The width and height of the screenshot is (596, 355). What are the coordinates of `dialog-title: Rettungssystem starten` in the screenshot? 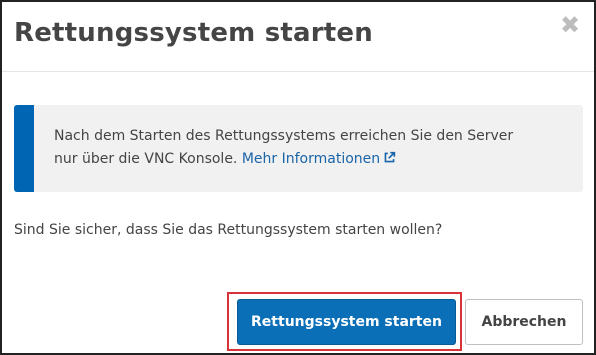 It's located at (193, 33).